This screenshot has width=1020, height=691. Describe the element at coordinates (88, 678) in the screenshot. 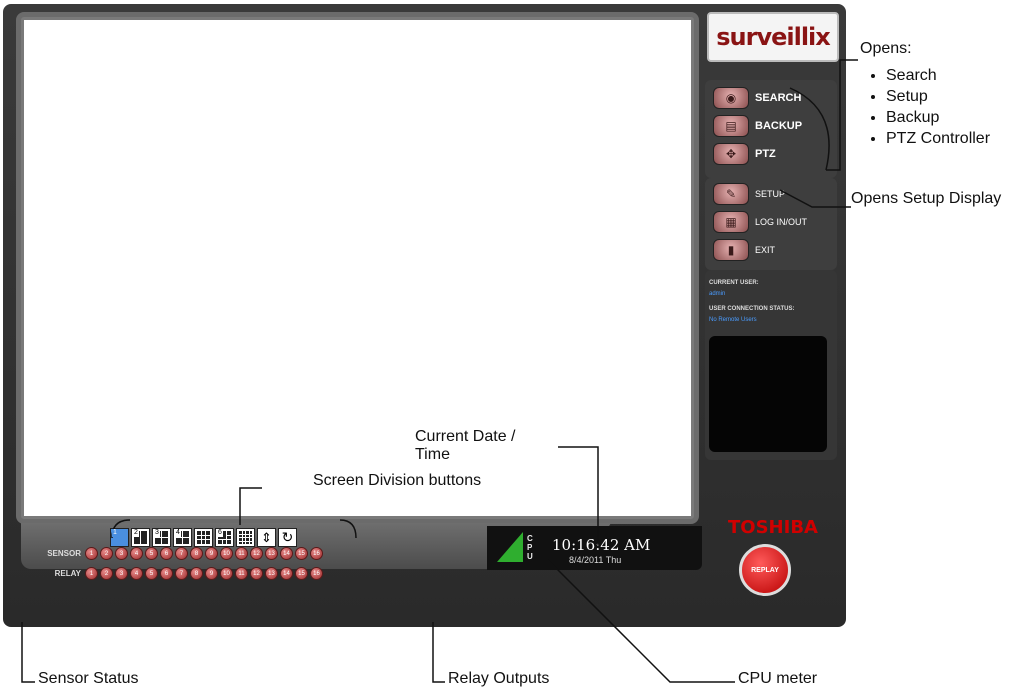

I see `sensor-status-callout: Sensor Status` at that location.